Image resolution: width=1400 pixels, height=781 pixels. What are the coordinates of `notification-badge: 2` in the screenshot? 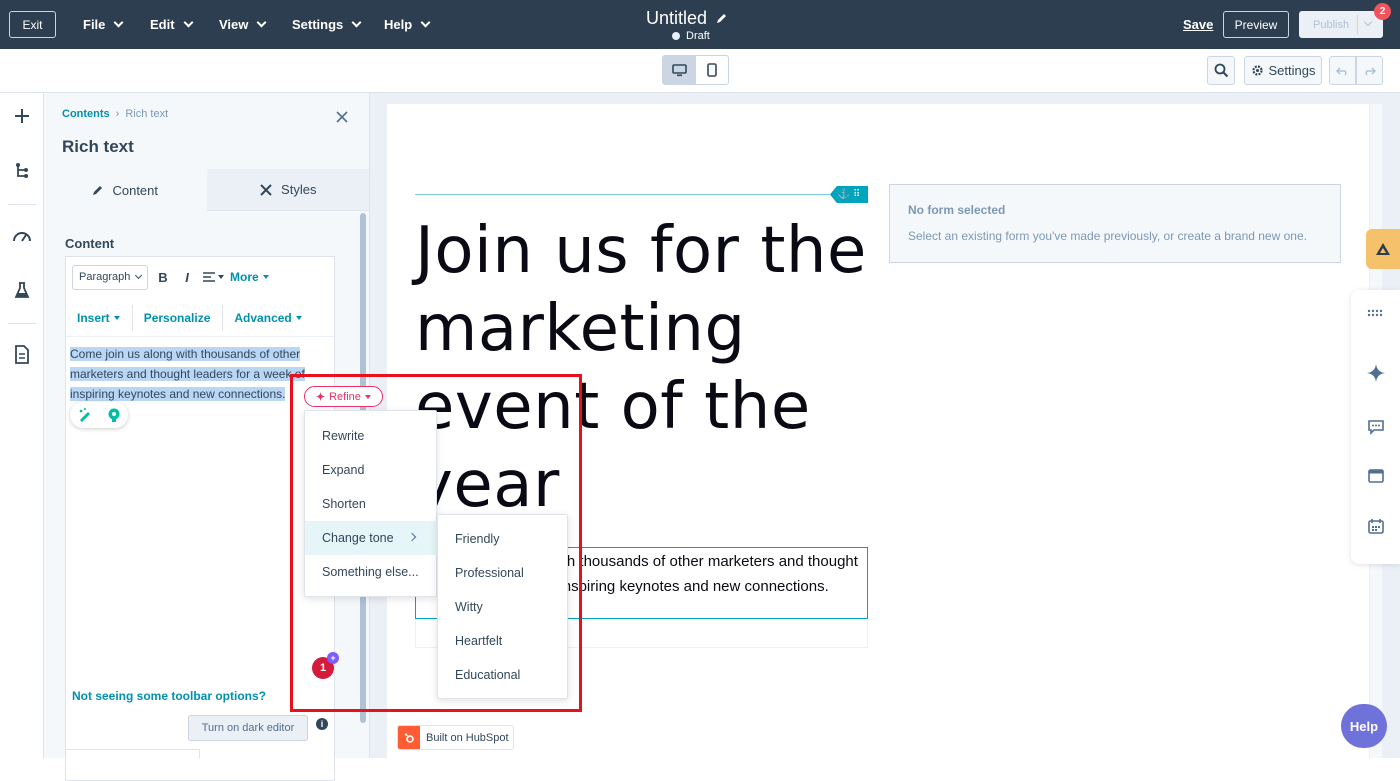 It's located at (1382, 11).